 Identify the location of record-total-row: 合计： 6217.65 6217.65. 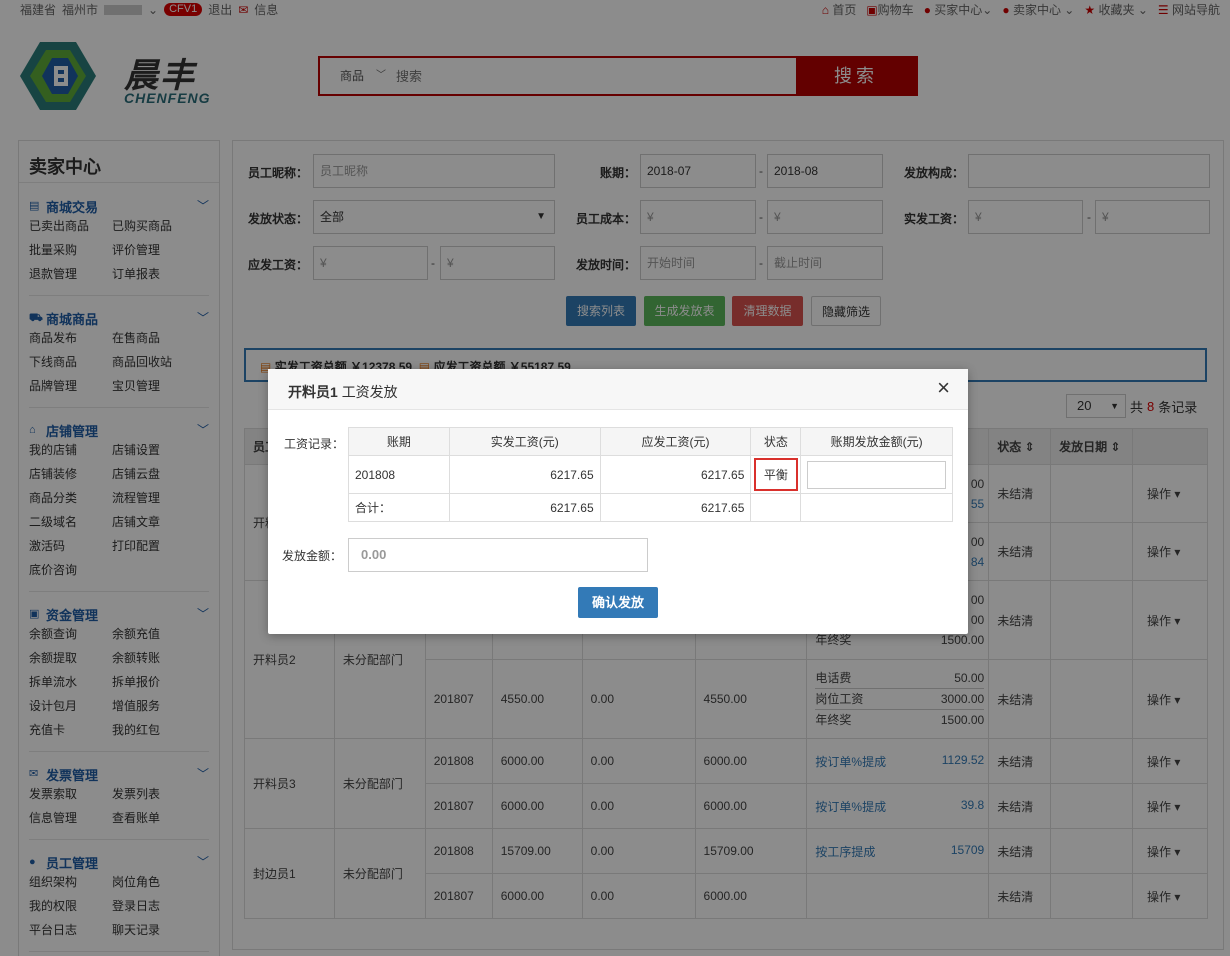
(650, 507).